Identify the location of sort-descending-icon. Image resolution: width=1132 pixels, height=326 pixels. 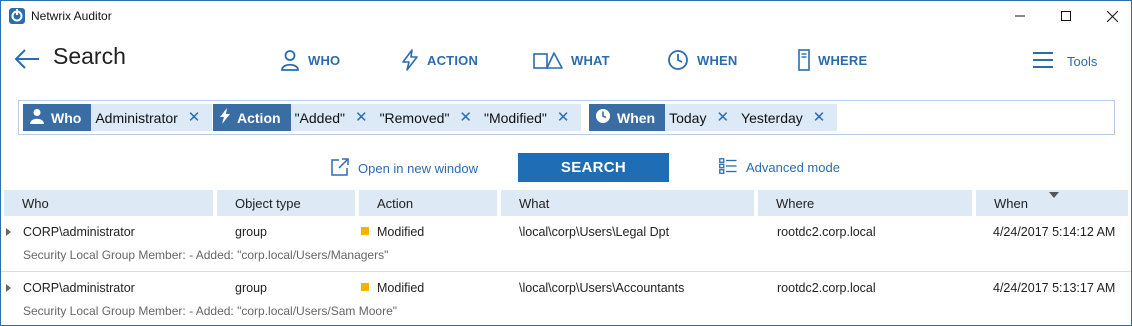
(1054, 195).